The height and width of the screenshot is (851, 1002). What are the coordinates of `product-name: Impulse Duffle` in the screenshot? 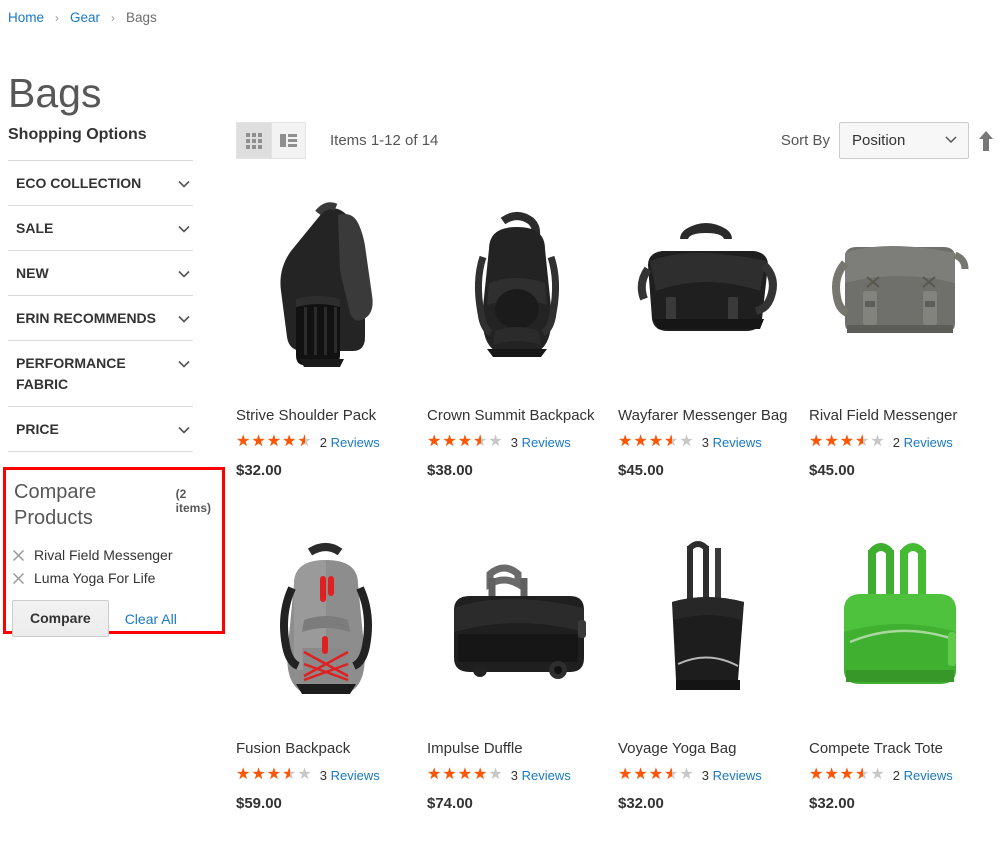 It's located at (517, 749).